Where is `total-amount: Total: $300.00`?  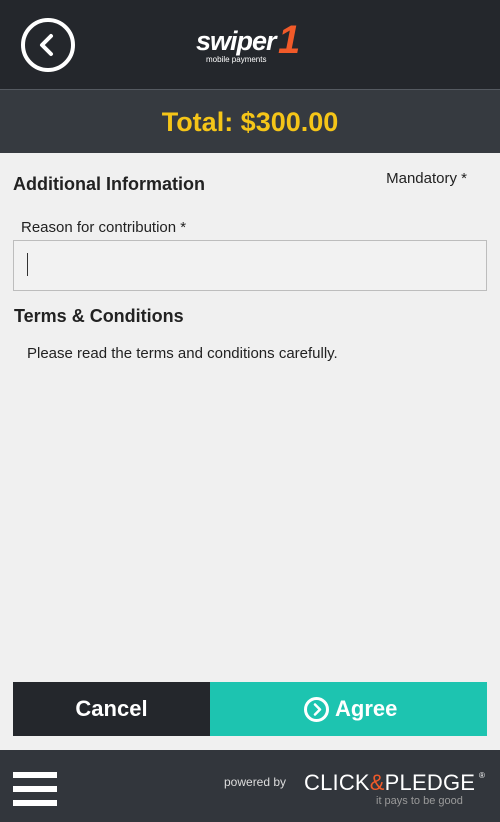 total-amount: Total: $300.00 is located at coordinates (250, 122).